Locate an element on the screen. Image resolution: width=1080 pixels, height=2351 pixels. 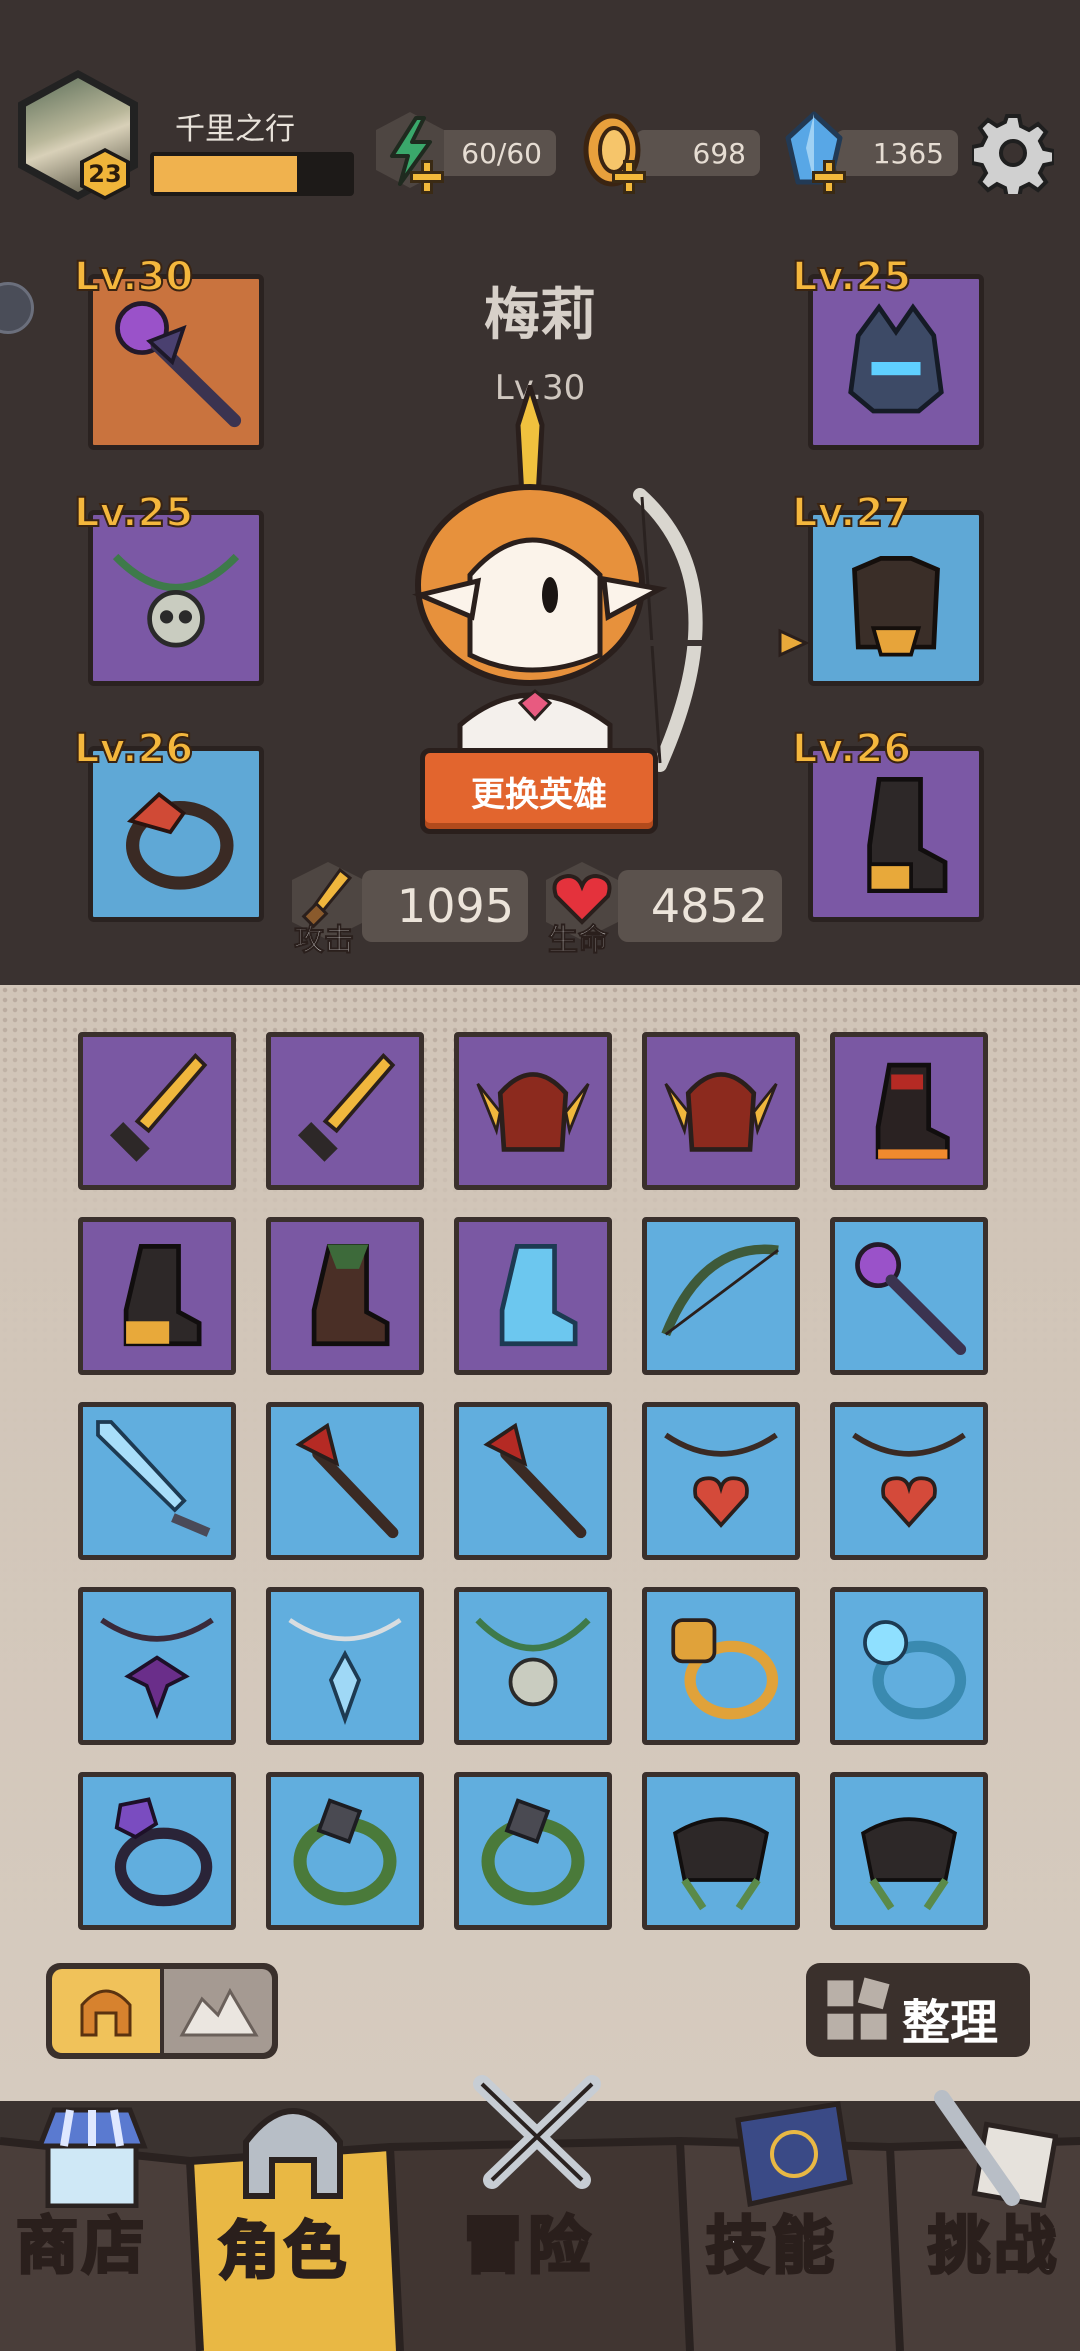
attack-stat: 1095 is located at coordinates (445, 906).